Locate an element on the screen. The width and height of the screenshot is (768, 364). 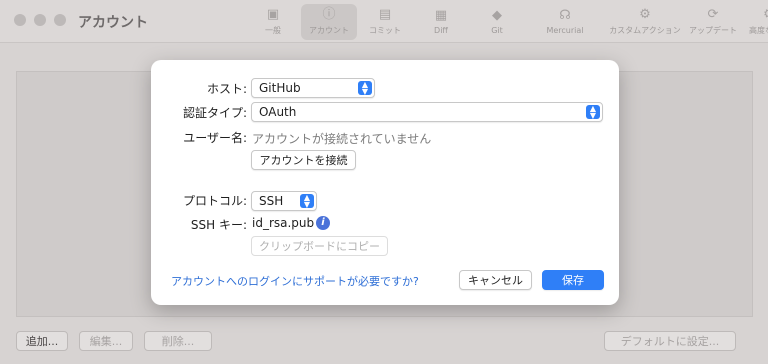
save-button: 保存 is located at coordinates (573, 280).